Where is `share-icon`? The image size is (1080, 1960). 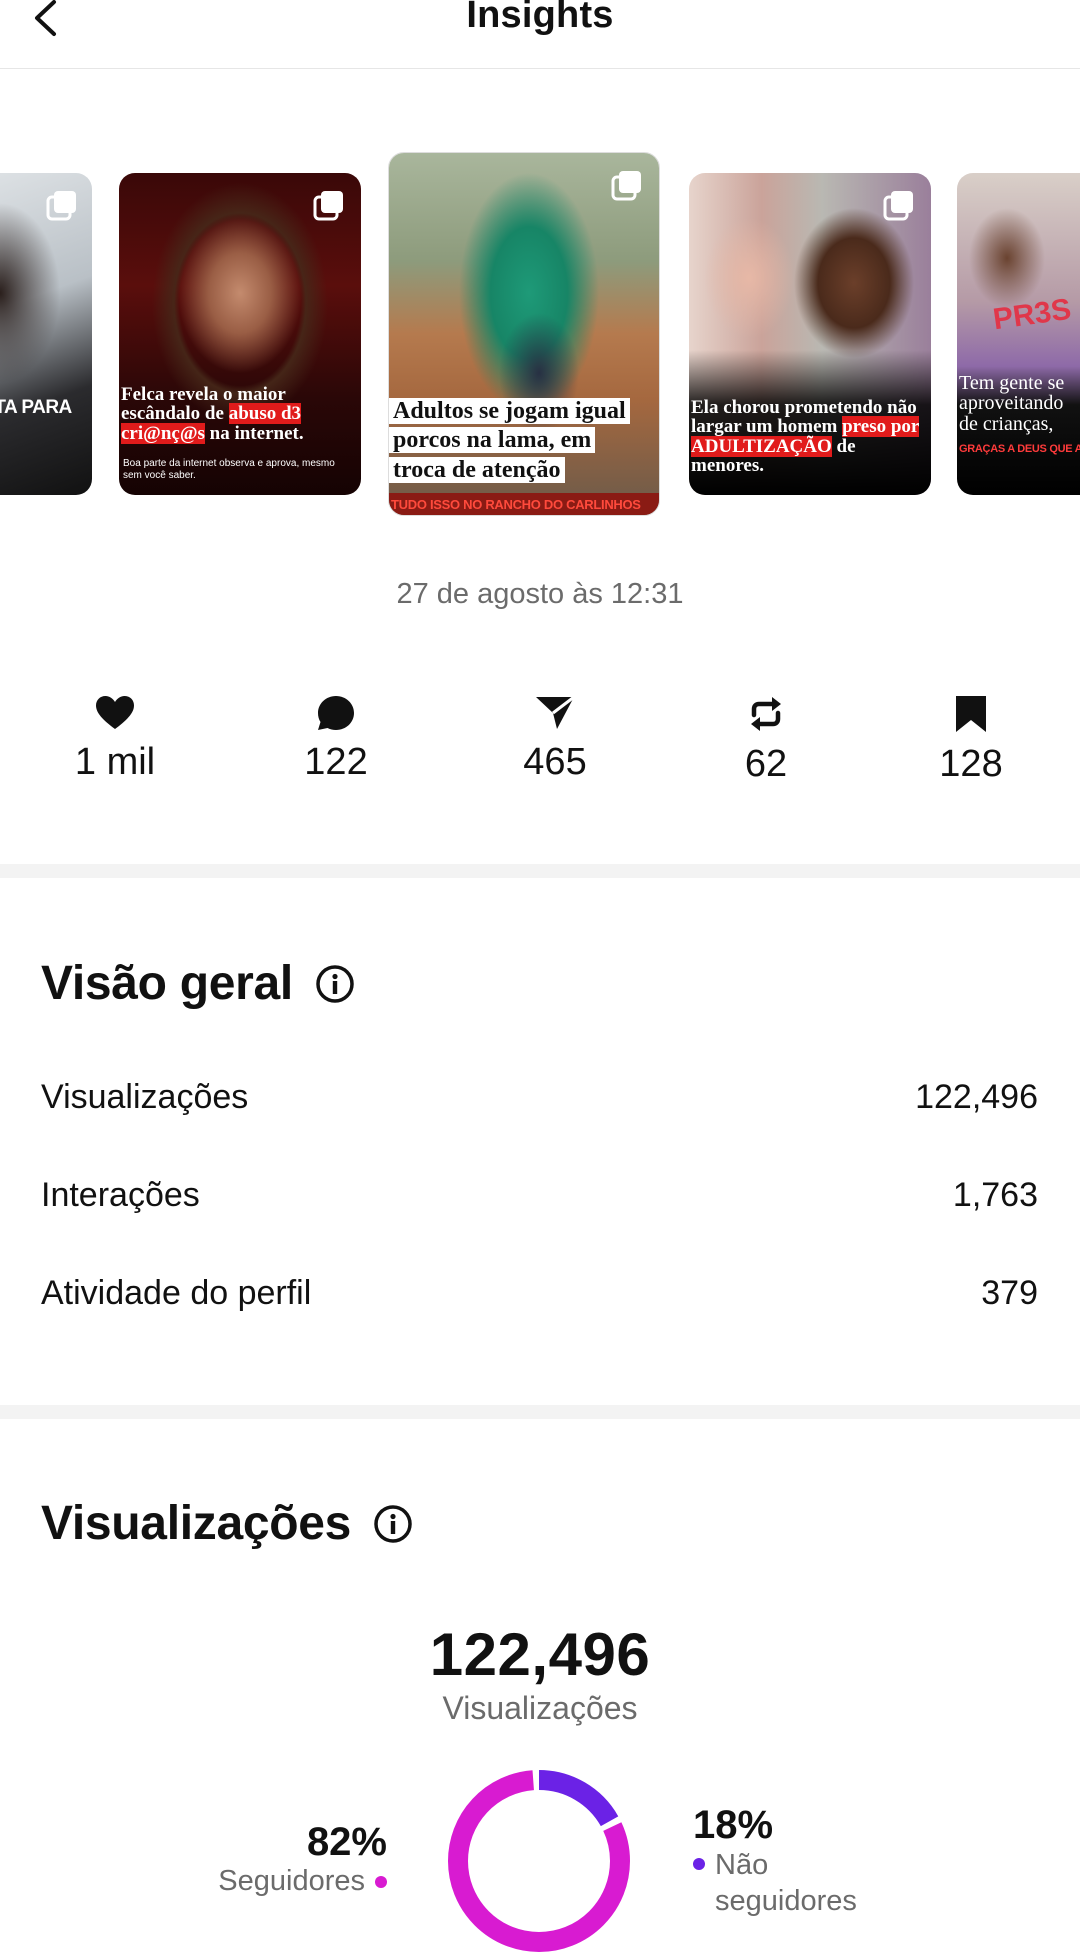 share-icon is located at coordinates (555, 712).